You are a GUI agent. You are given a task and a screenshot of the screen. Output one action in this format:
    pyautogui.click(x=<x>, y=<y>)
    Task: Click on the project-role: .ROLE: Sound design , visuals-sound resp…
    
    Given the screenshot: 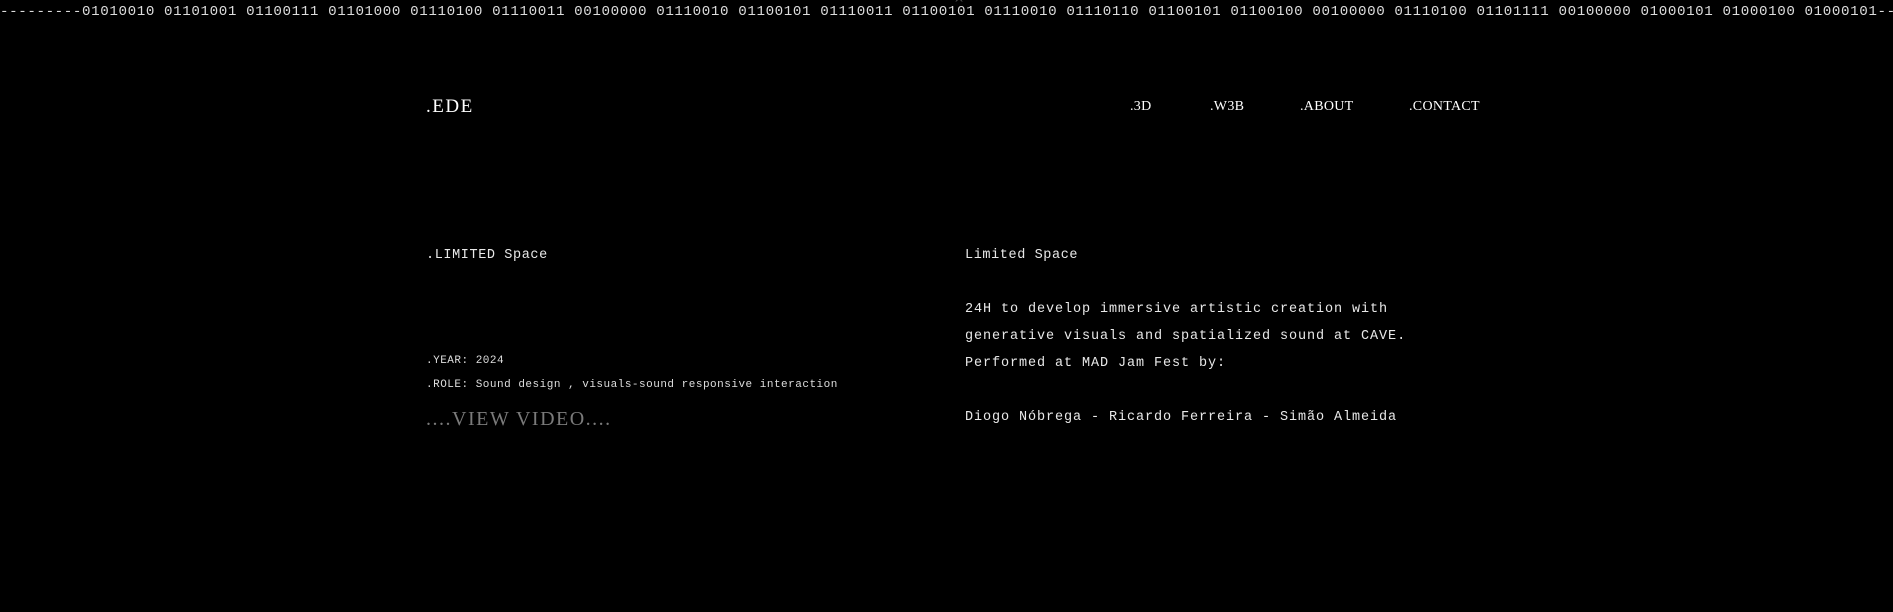 What is the action you would take?
    pyautogui.click(x=632, y=385)
    